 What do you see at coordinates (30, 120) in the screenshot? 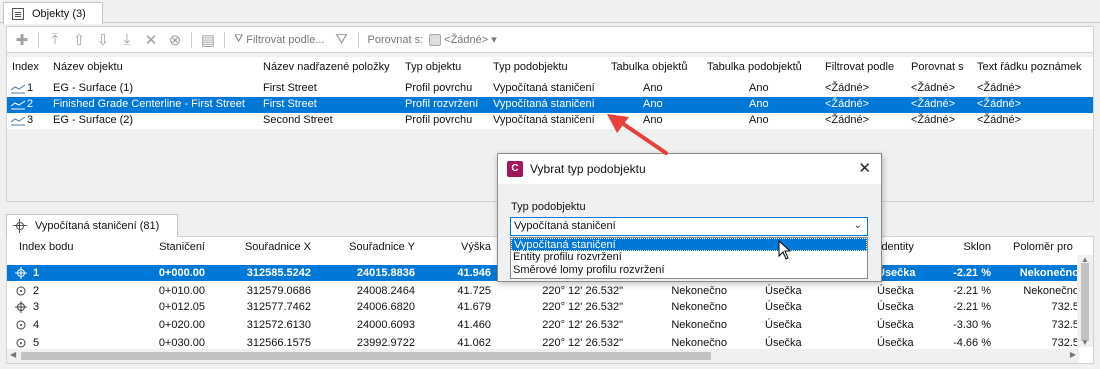
I see `cell-index: 3` at bounding box center [30, 120].